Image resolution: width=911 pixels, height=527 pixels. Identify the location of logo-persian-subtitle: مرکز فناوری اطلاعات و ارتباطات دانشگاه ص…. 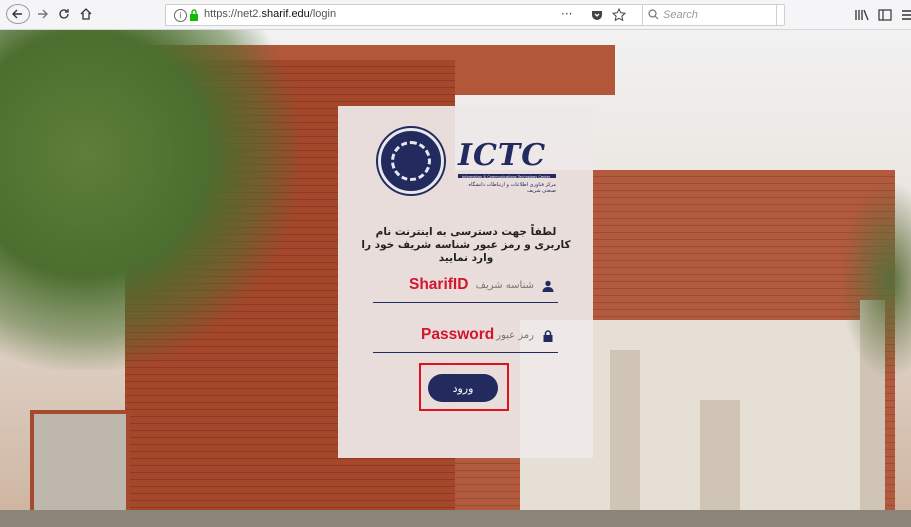
(512, 188).